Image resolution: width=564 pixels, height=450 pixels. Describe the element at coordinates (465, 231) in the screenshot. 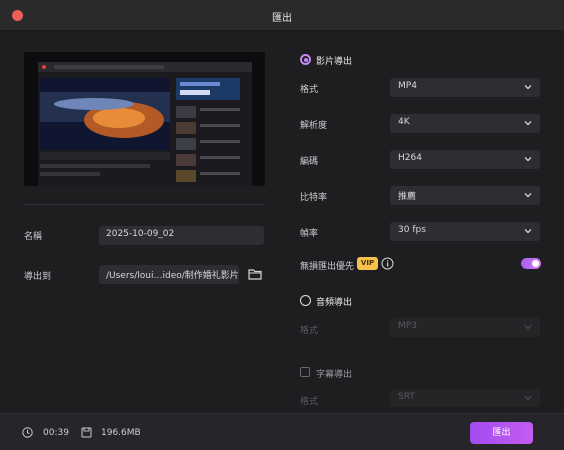

I see `framerate-select: 30 fps` at that location.